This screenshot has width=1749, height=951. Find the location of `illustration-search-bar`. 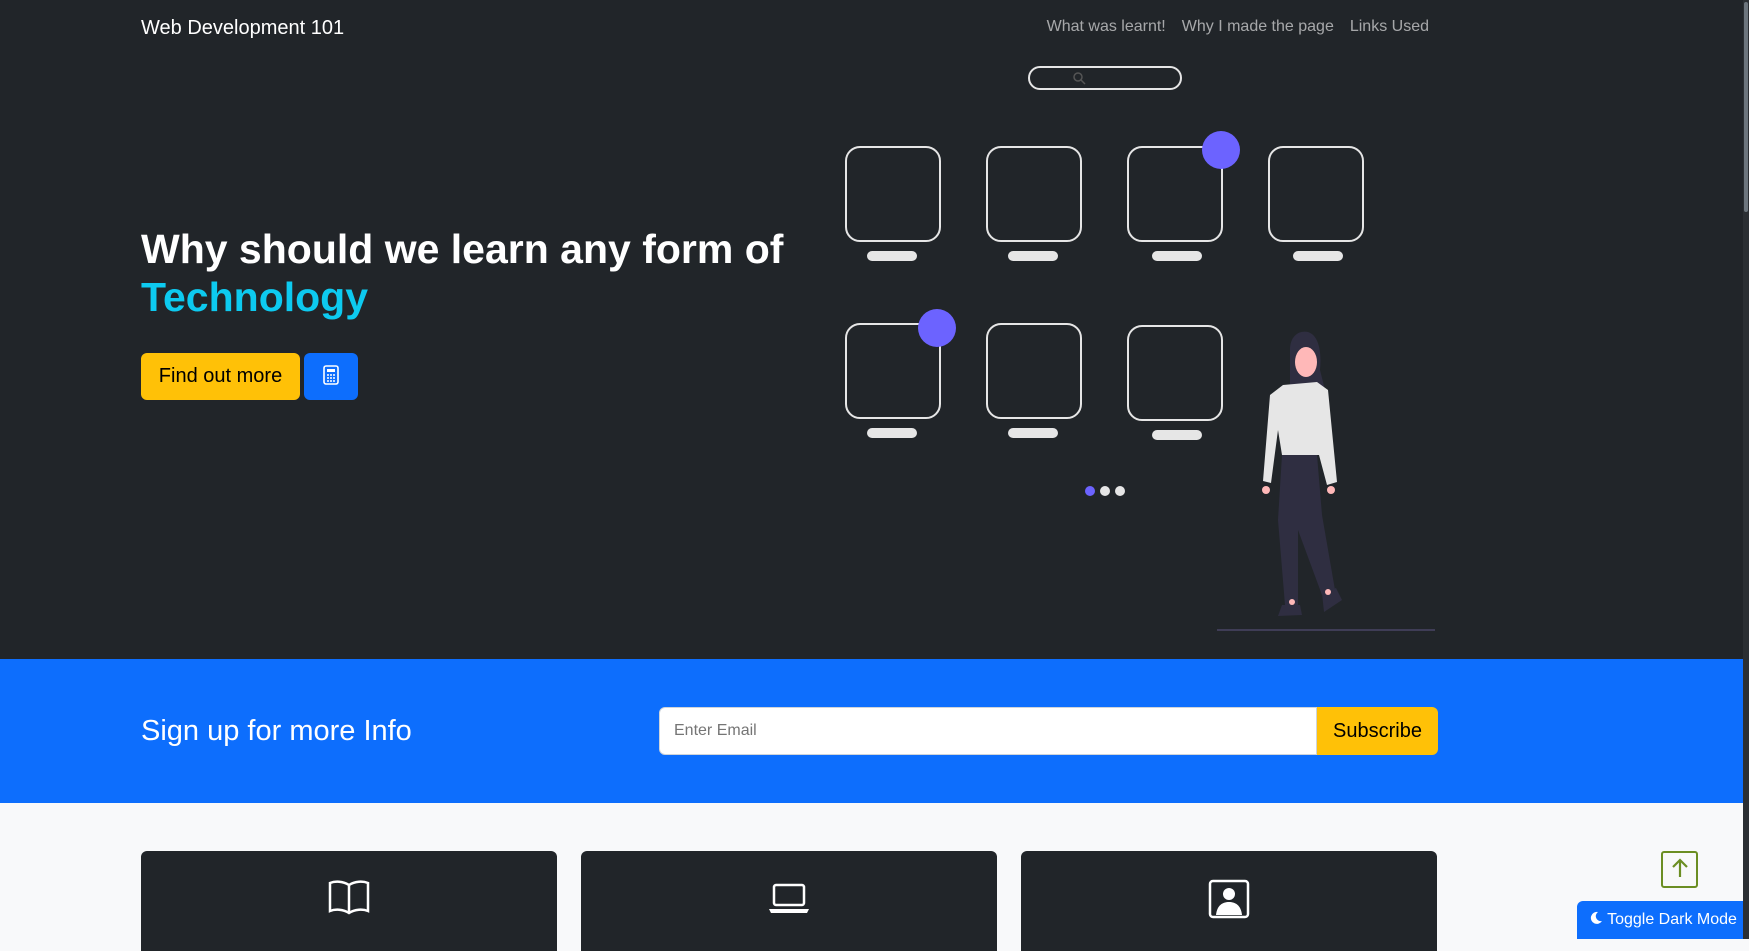

illustration-search-bar is located at coordinates (1105, 78).